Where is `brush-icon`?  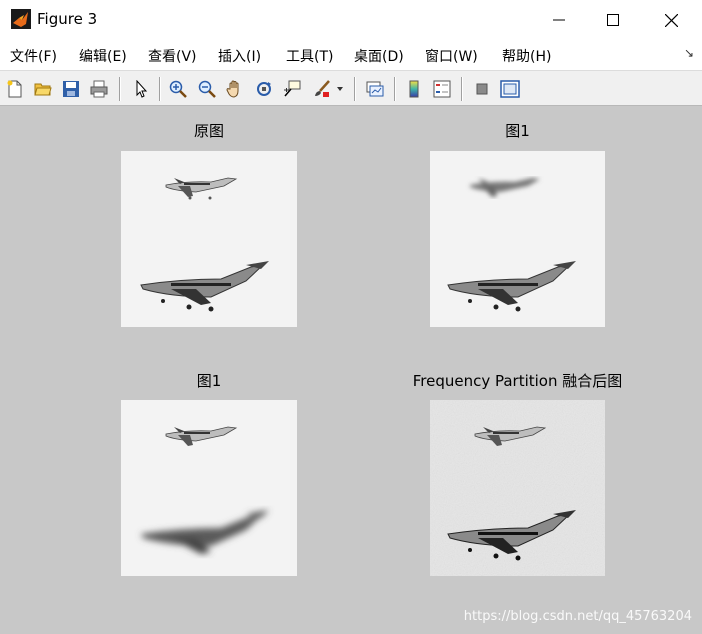
brush-icon is located at coordinates (322, 88).